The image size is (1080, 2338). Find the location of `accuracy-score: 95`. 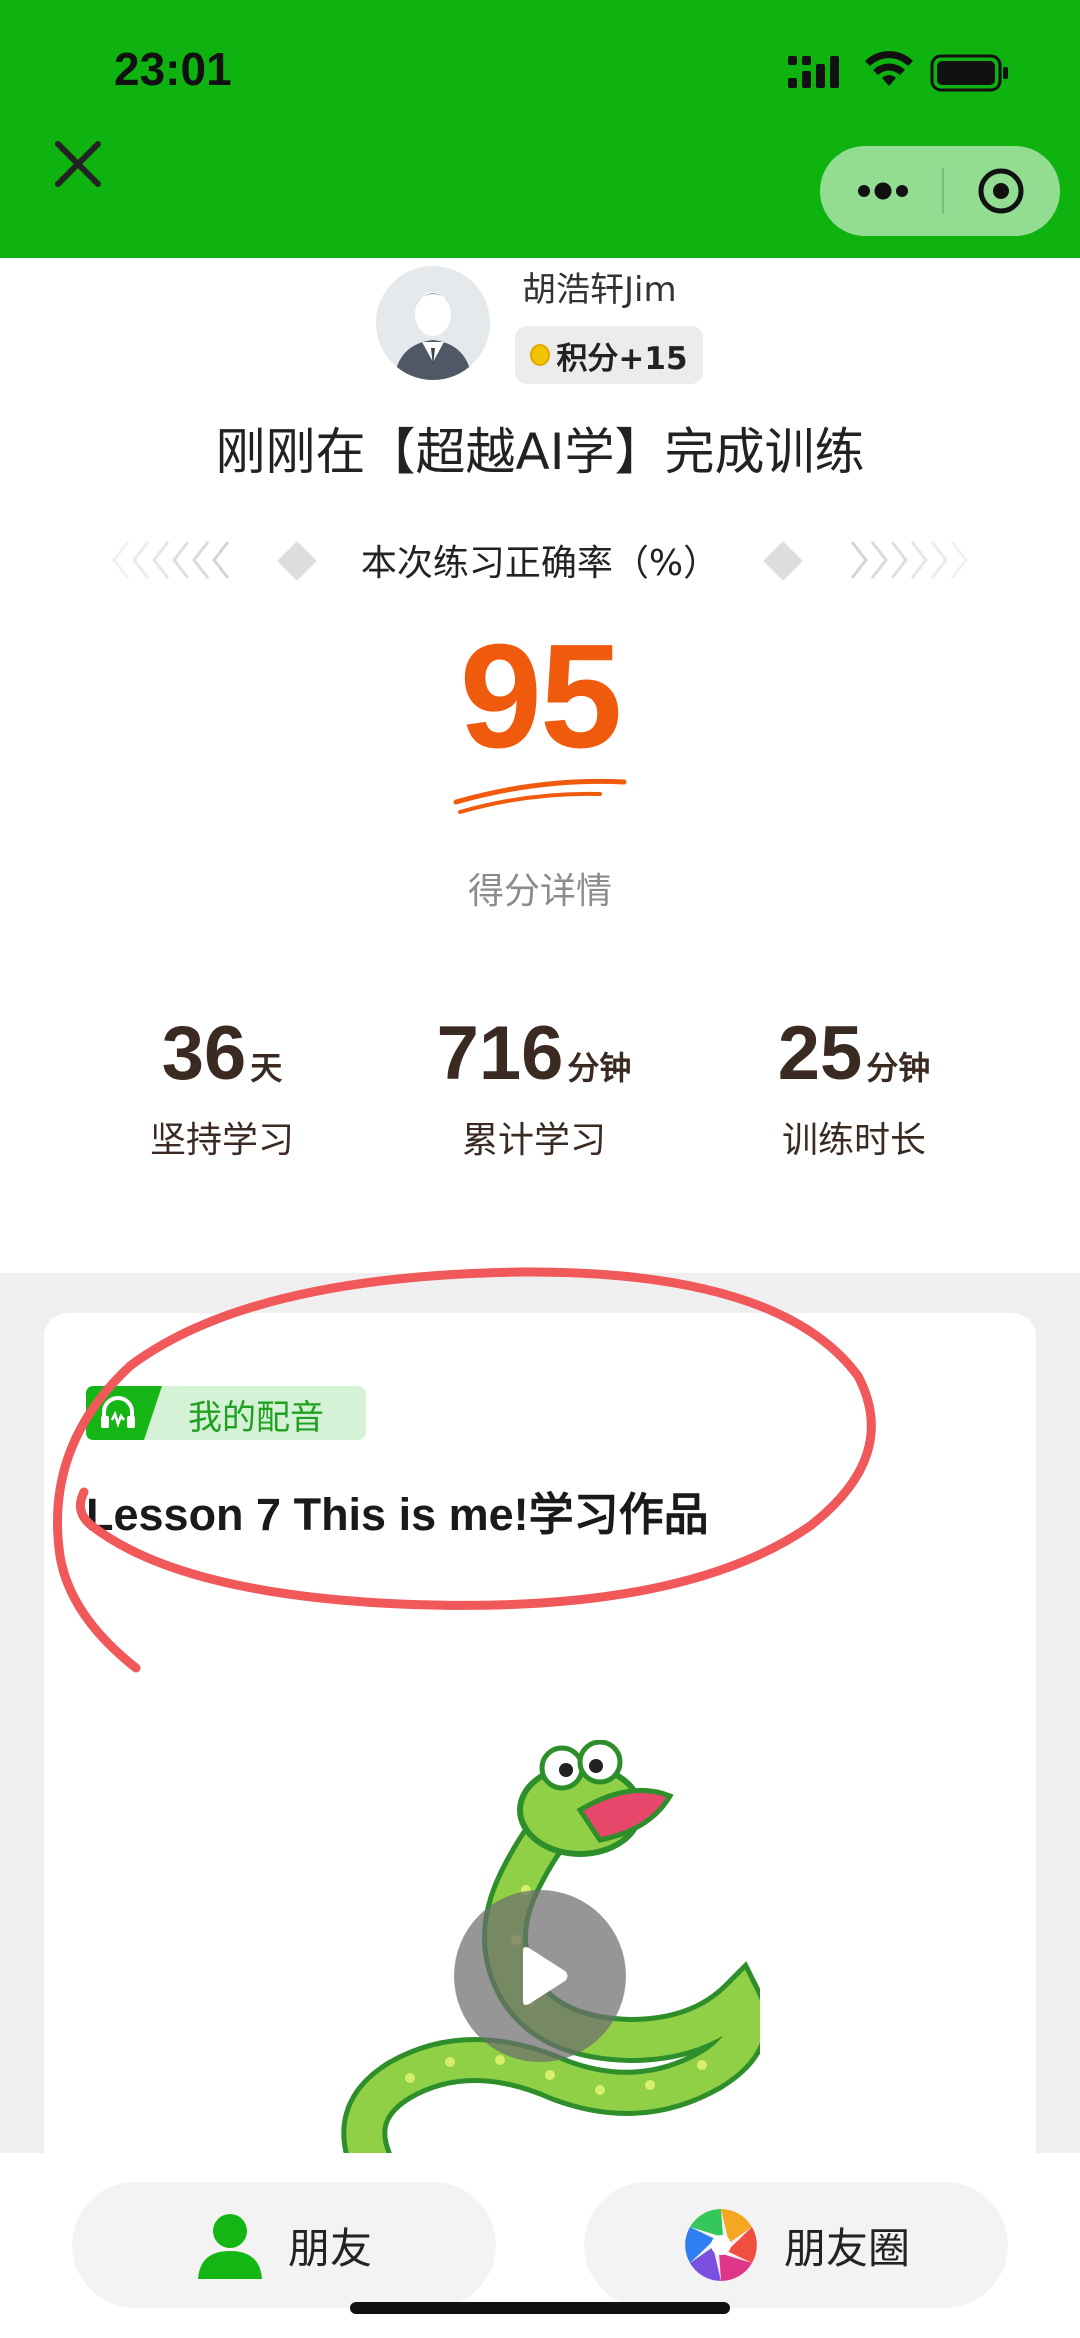

accuracy-score: 95 is located at coordinates (541, 696).